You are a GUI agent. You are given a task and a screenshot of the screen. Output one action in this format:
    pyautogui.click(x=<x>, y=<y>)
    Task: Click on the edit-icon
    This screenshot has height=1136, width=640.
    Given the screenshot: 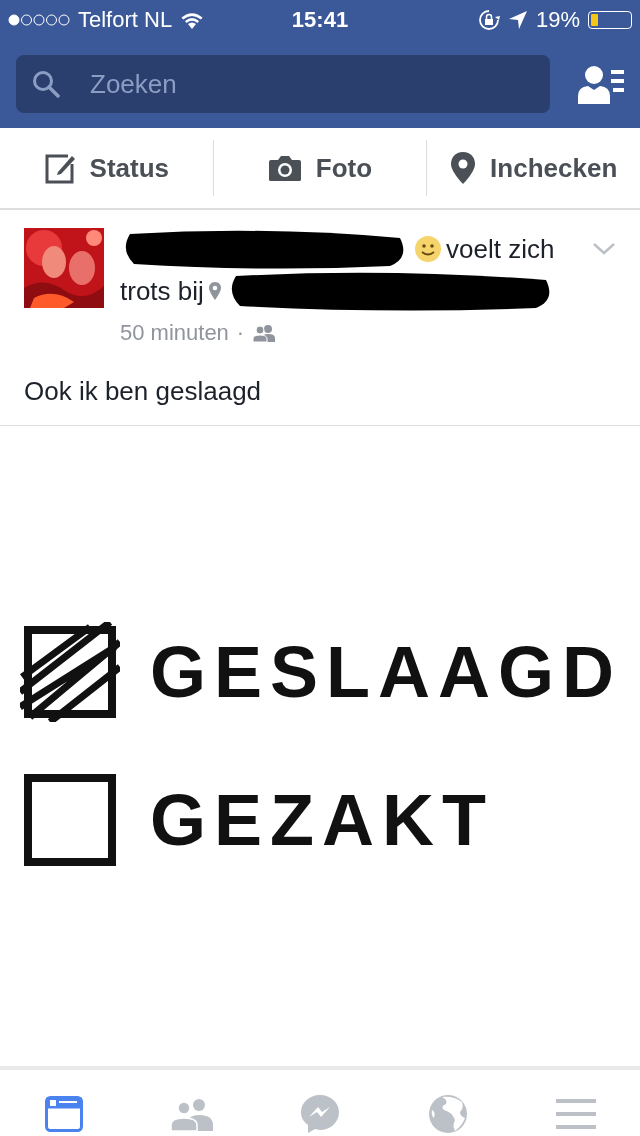 What is the action you would take?
    pyautogui.click(x=59, y=168)
    